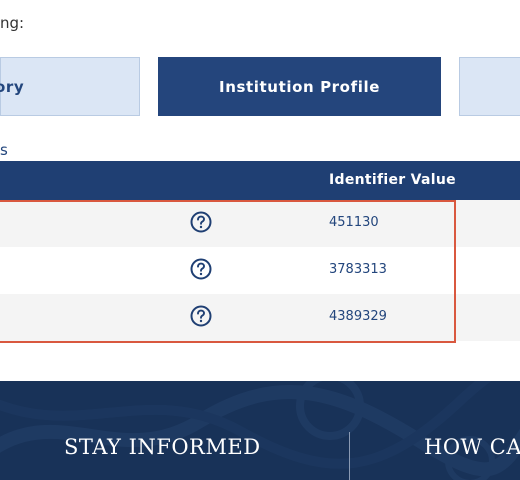 The height and width of the screenshot is (480, 520). I want to click on how-can-heading: HOW CAN, so click(472, 447).